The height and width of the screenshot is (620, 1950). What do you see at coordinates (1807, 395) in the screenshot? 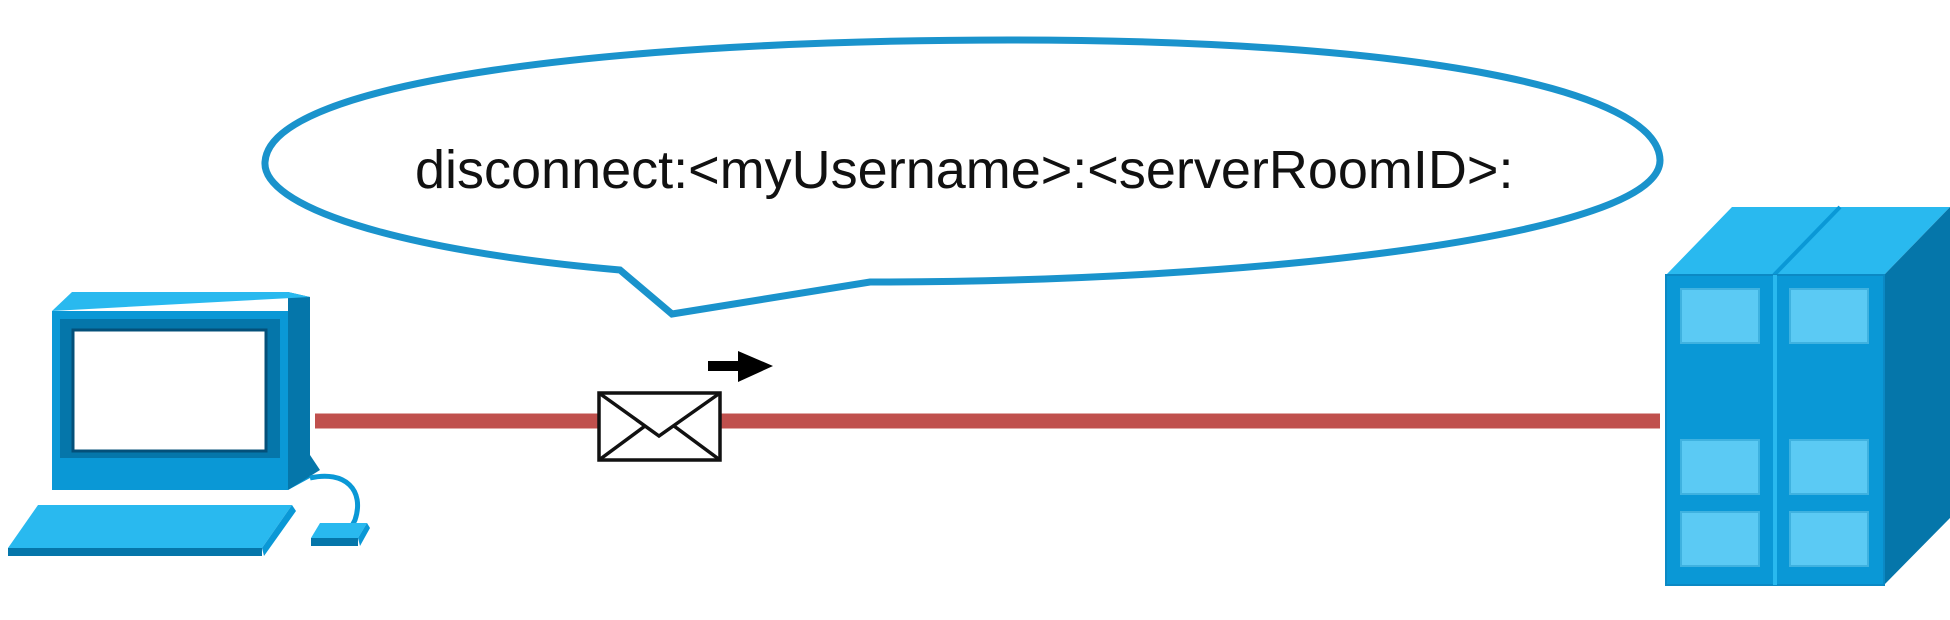
I see `server-tower-icon` at bounding box center [1807, 395].